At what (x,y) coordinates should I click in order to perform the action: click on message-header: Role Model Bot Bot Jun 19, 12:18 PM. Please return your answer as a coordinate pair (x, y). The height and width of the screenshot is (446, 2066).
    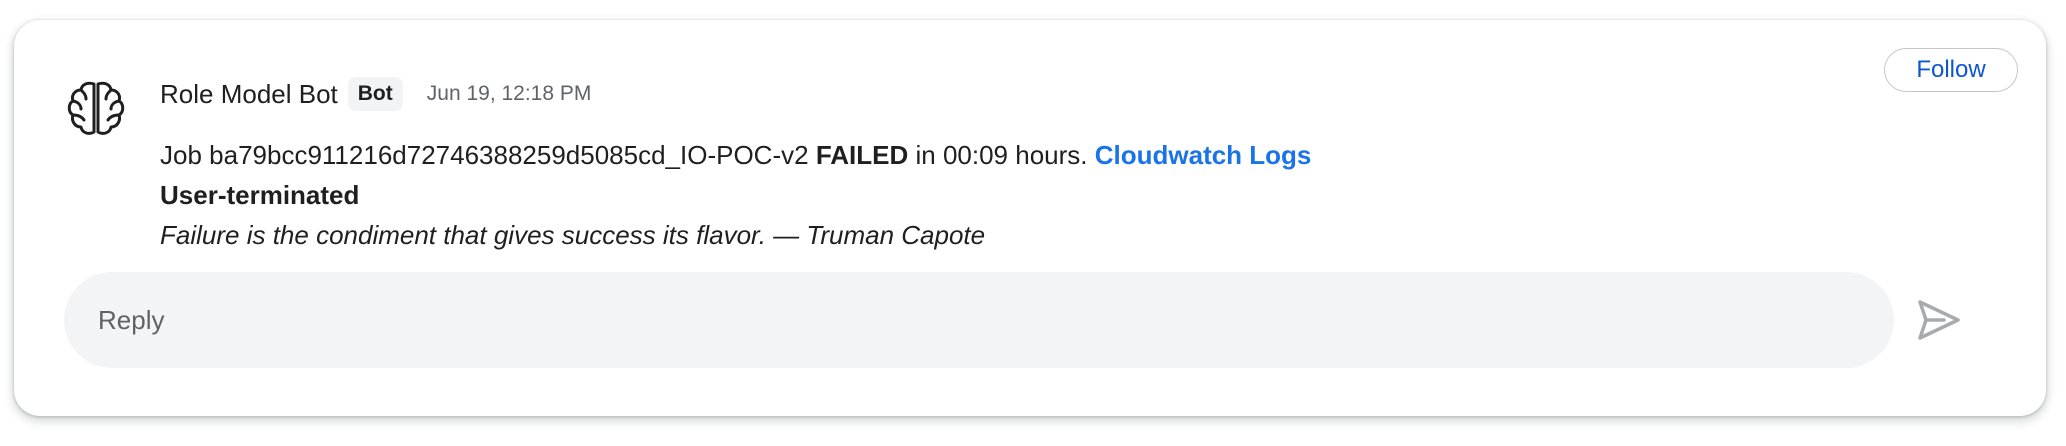
    Looking at the image, I should click on (375, 94).